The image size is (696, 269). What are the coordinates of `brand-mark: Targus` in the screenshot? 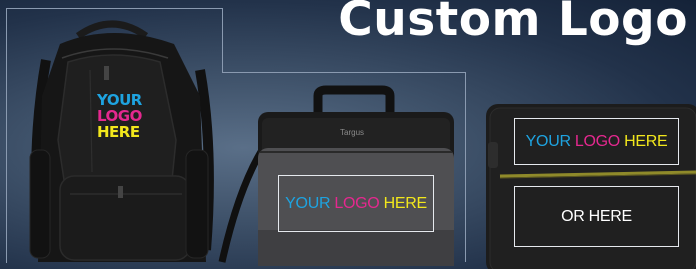 It's located at (352, 132).